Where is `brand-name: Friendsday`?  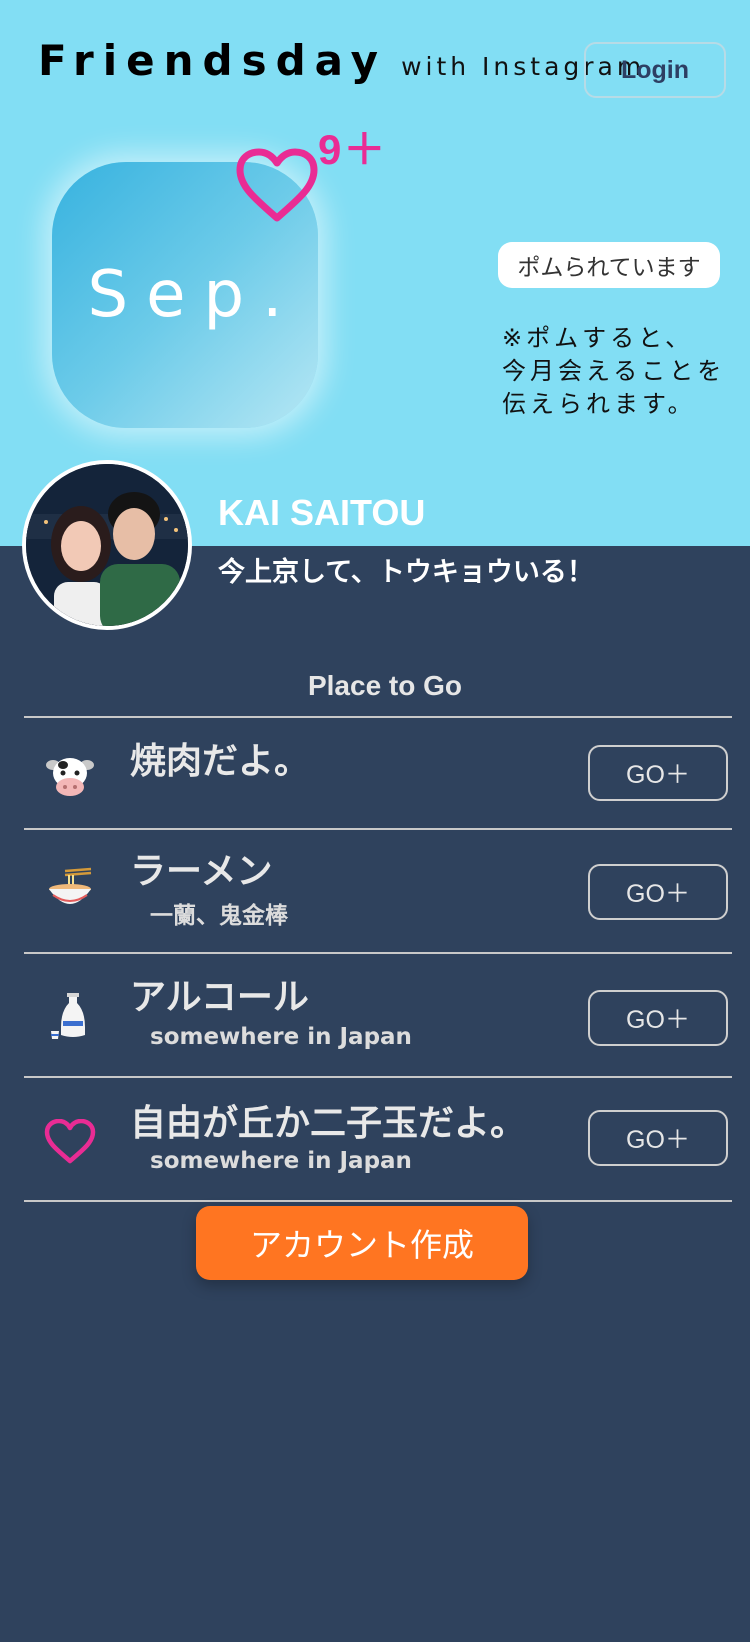 brand-name: Friendsday is located at coordinates (213, 60).